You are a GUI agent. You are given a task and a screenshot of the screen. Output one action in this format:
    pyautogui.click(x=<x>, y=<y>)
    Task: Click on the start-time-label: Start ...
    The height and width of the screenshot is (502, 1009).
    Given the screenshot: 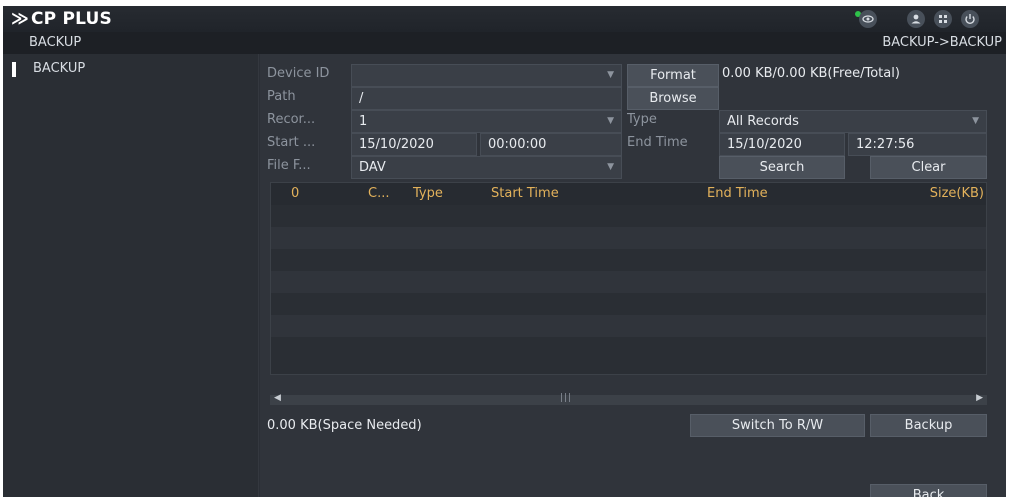 What is the action you would take?
    pyautogui.click(x=291, y=142)
    